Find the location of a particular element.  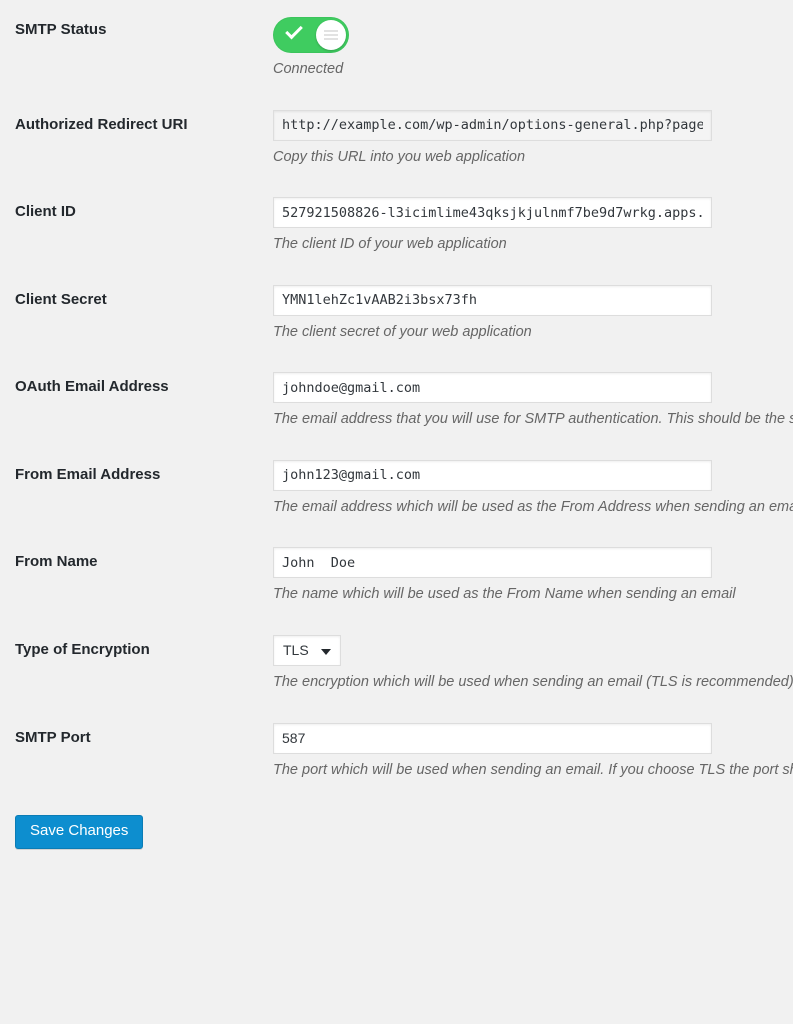

from-email-address-input is located at coordinates (492, 475).